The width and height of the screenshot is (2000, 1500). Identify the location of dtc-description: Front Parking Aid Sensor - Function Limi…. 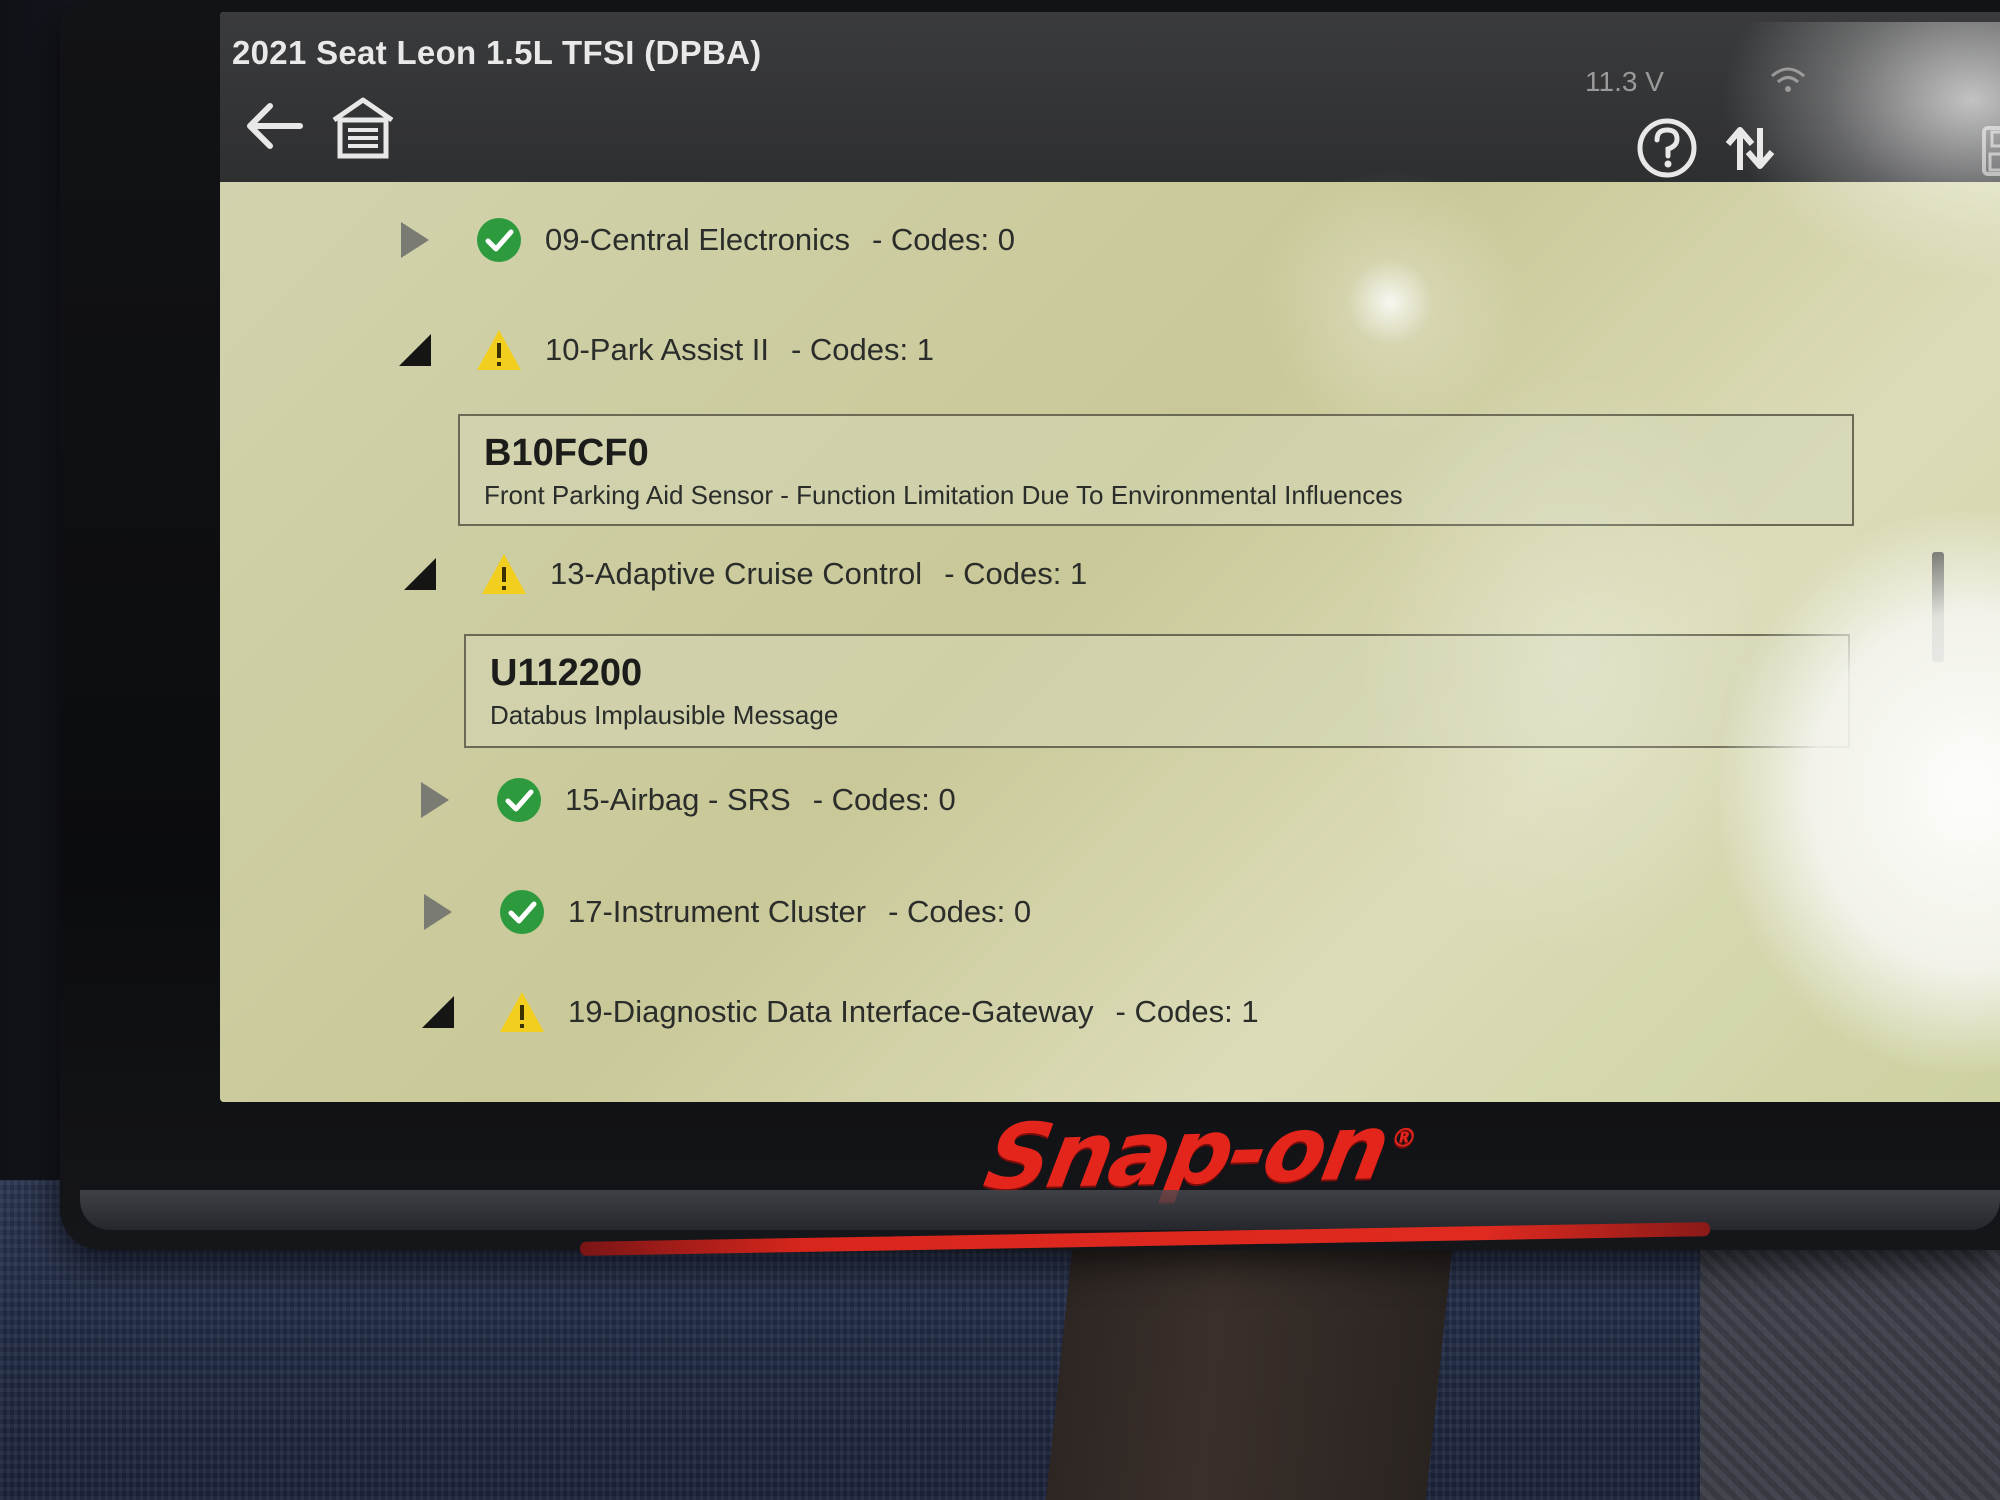
(943, 495).